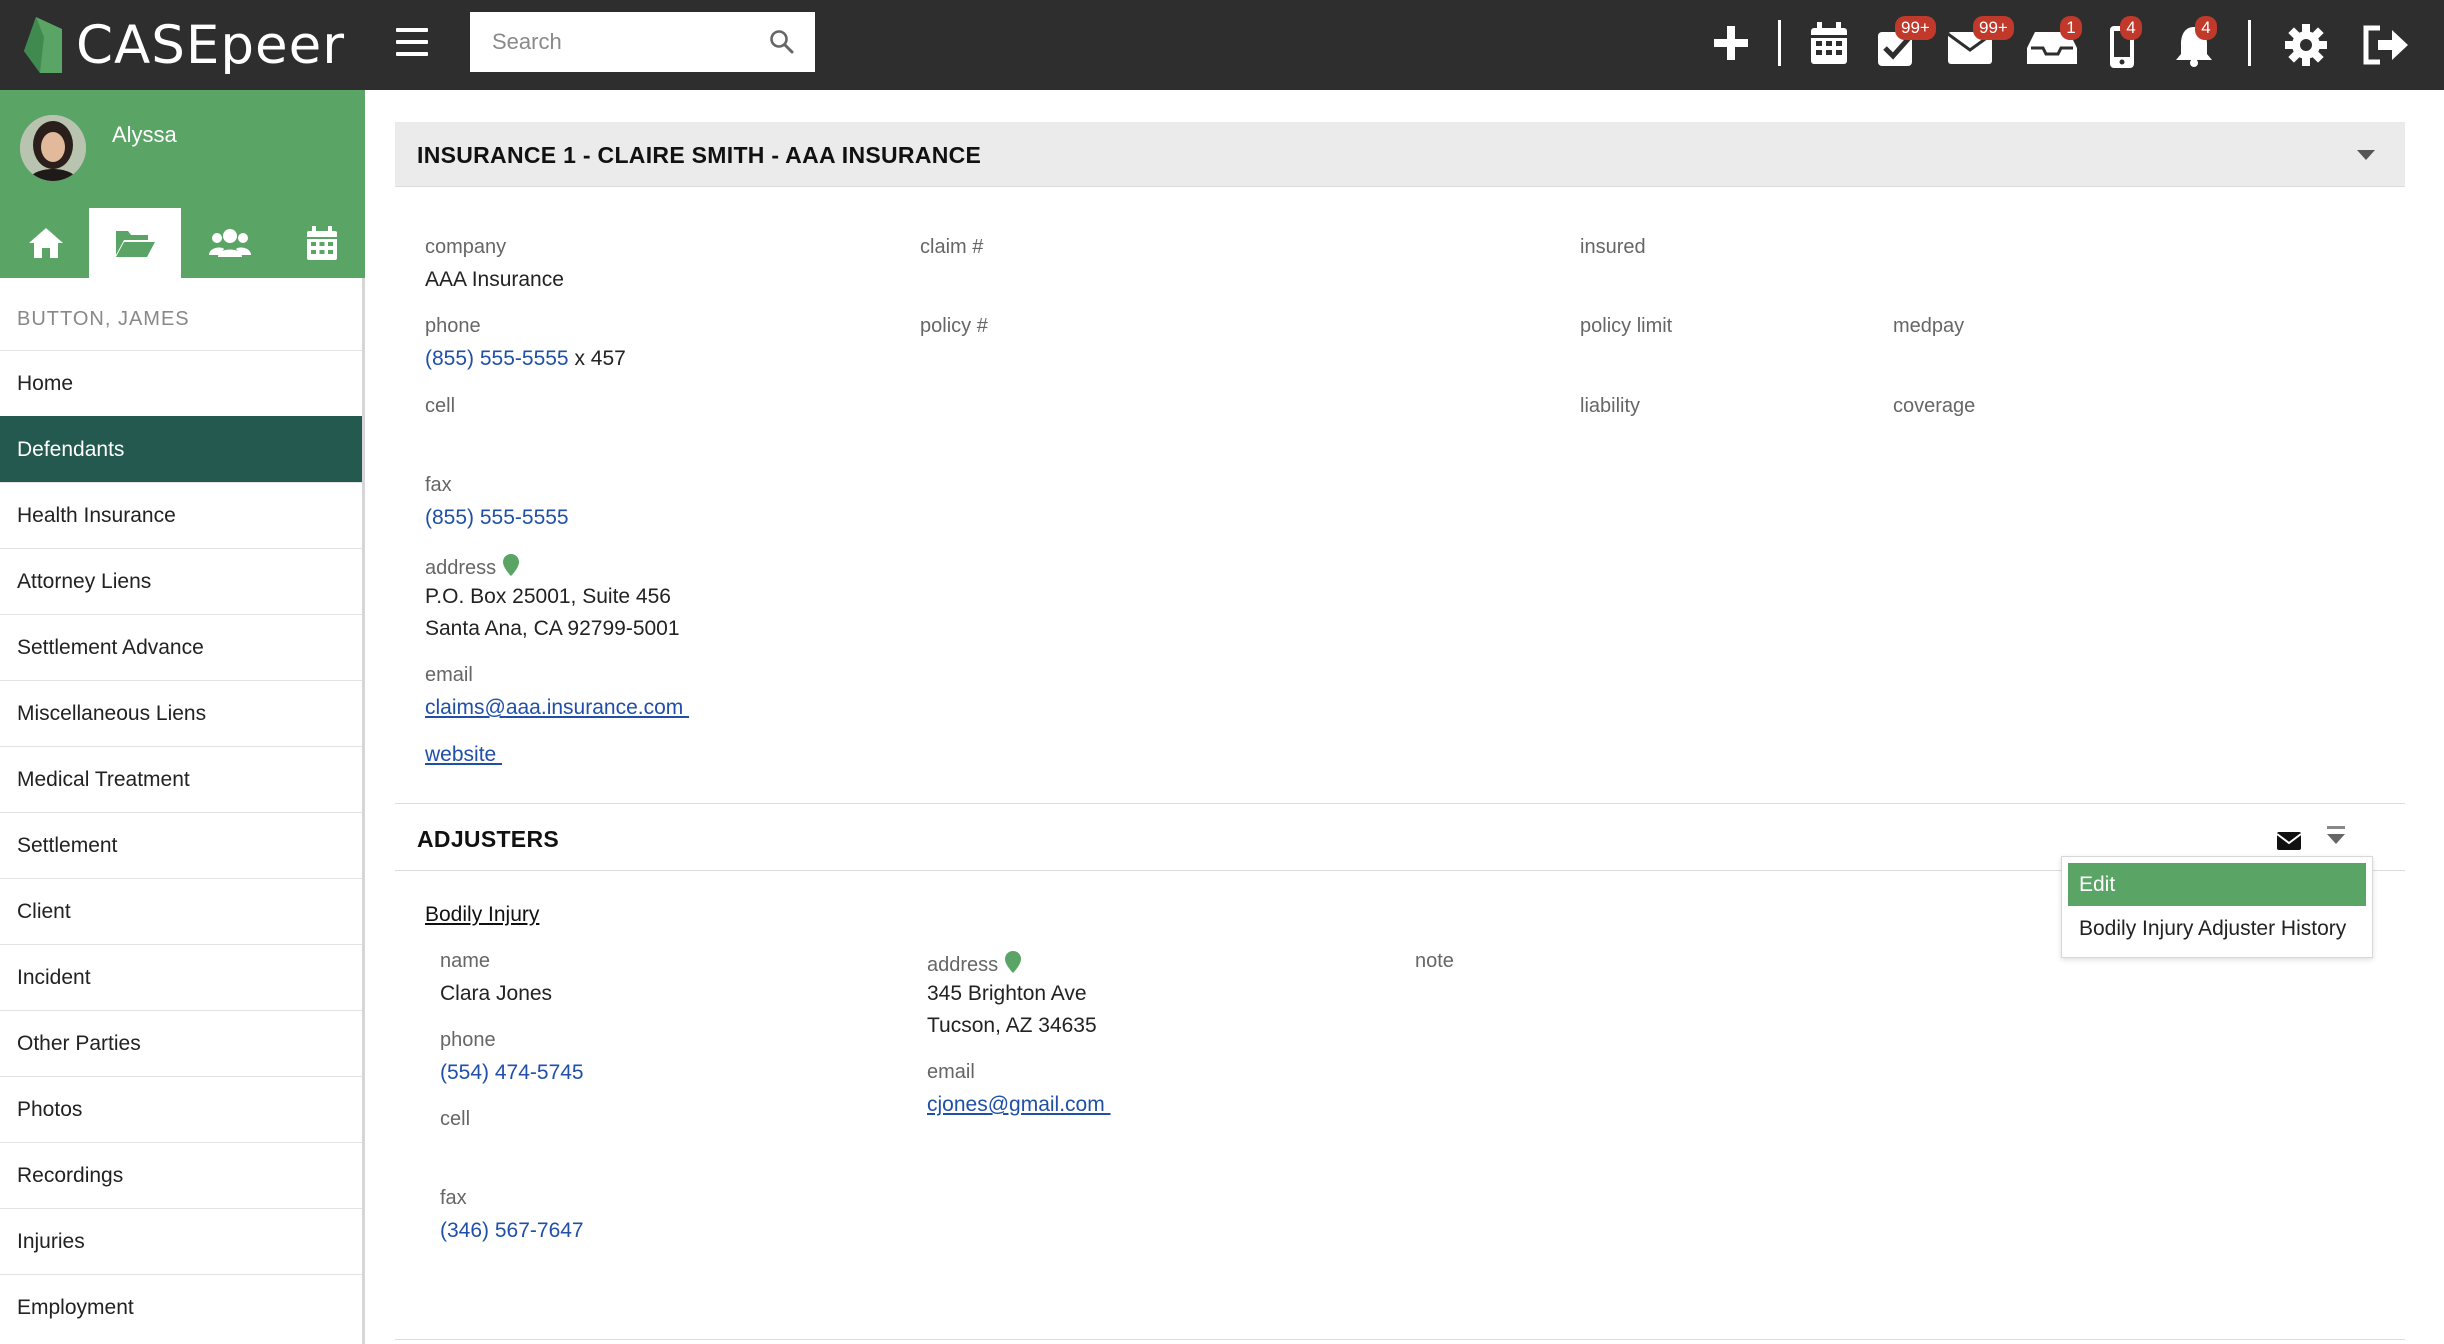  Describe the element at coordinates (1007, 993) in the screenshot. I see `adjuster-address-line1: 345 Brighton Ave` at that location.